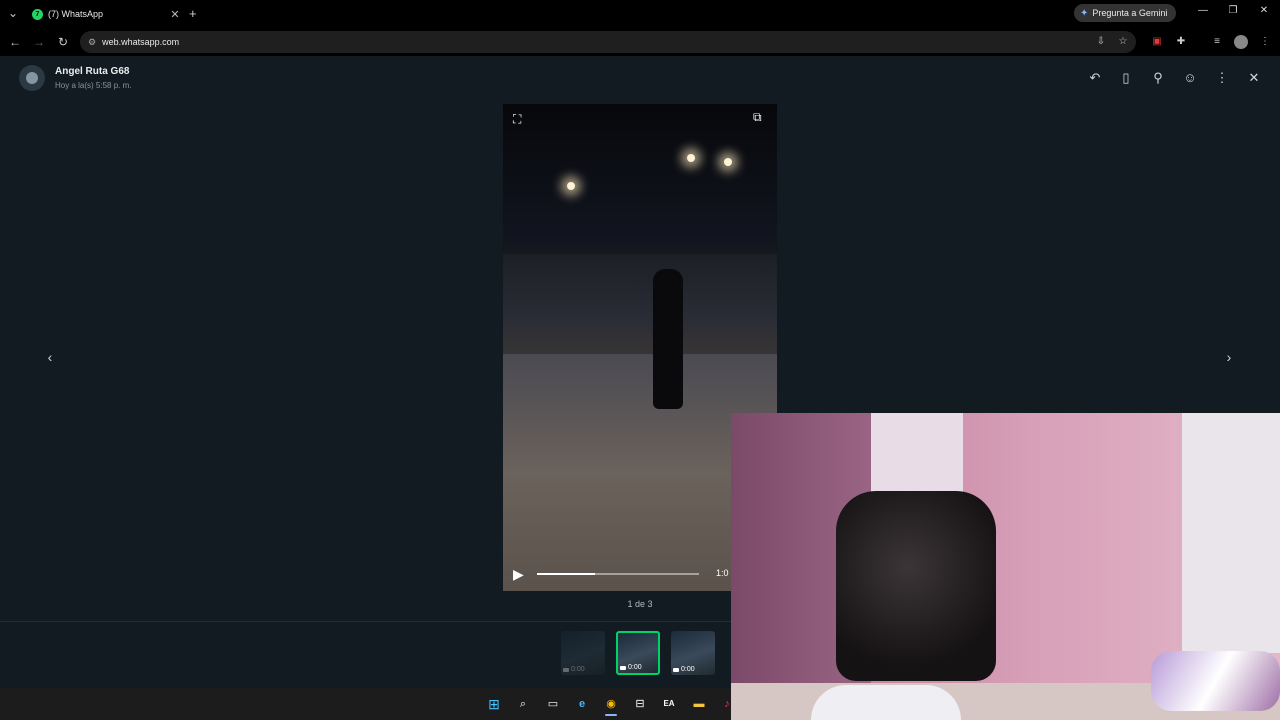  I want to click on bookmark-star-icon: ☆, so click(1123, 42).